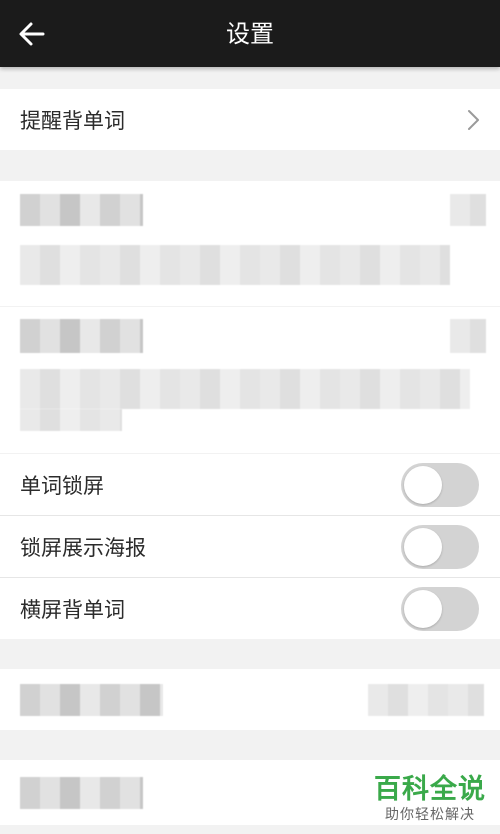 The width and height of the screenshot is (500, 834). I want to click on toggle-row-landscape-words: 横屏背单词, so click(250, 608).